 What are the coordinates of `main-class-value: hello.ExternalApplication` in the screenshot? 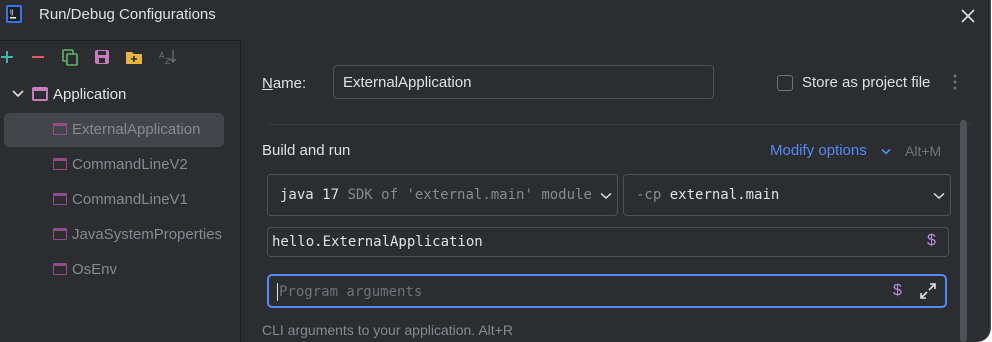 It's located at (377, 242).